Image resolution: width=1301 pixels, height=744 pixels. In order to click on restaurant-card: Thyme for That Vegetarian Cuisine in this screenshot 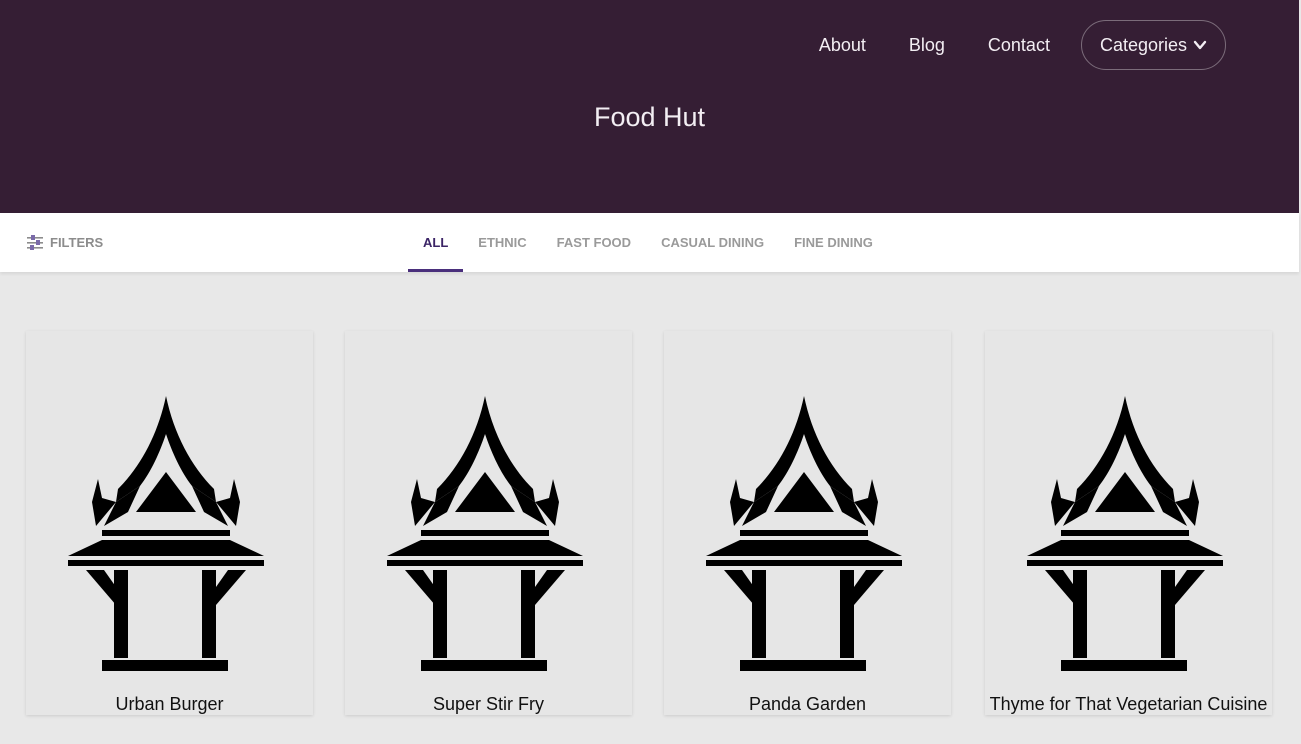, I will do `click(1128, 523)`.